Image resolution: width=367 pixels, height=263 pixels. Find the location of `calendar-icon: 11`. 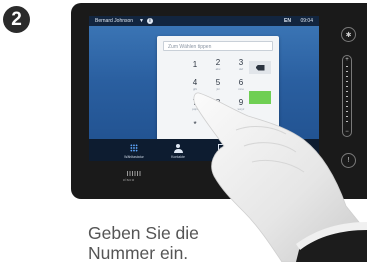

calendar-icon: 11 is located at coordinates (222, 148).